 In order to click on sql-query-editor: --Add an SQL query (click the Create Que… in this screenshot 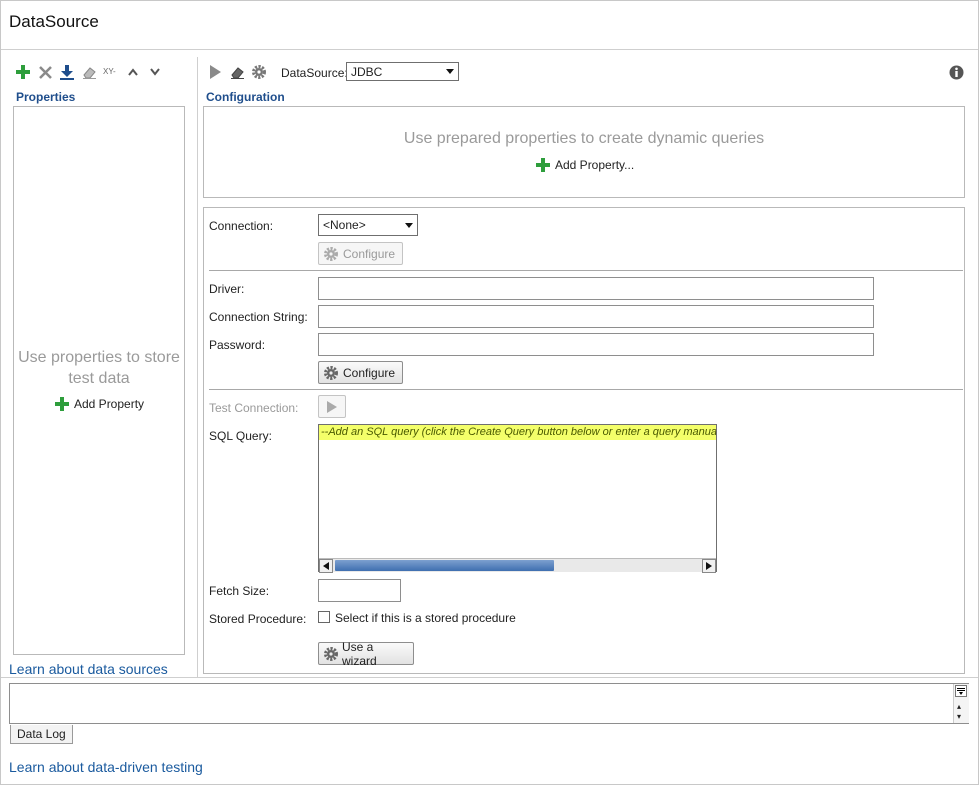, I will do `click(517, 498)`.